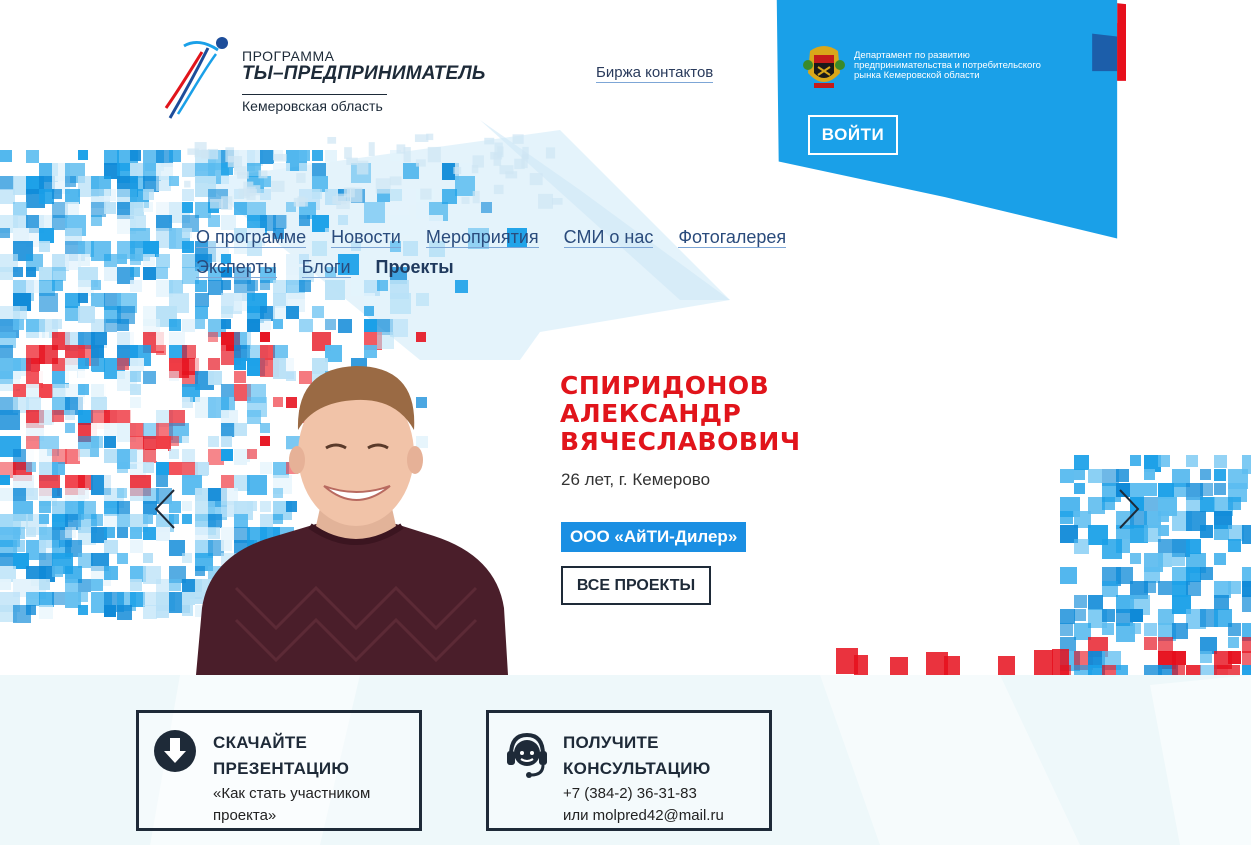 This screenshot has width=1251, height=845. I want to click on all-projects-button: ВСЕ ПРОЕКТЫ, so click(636, 585).